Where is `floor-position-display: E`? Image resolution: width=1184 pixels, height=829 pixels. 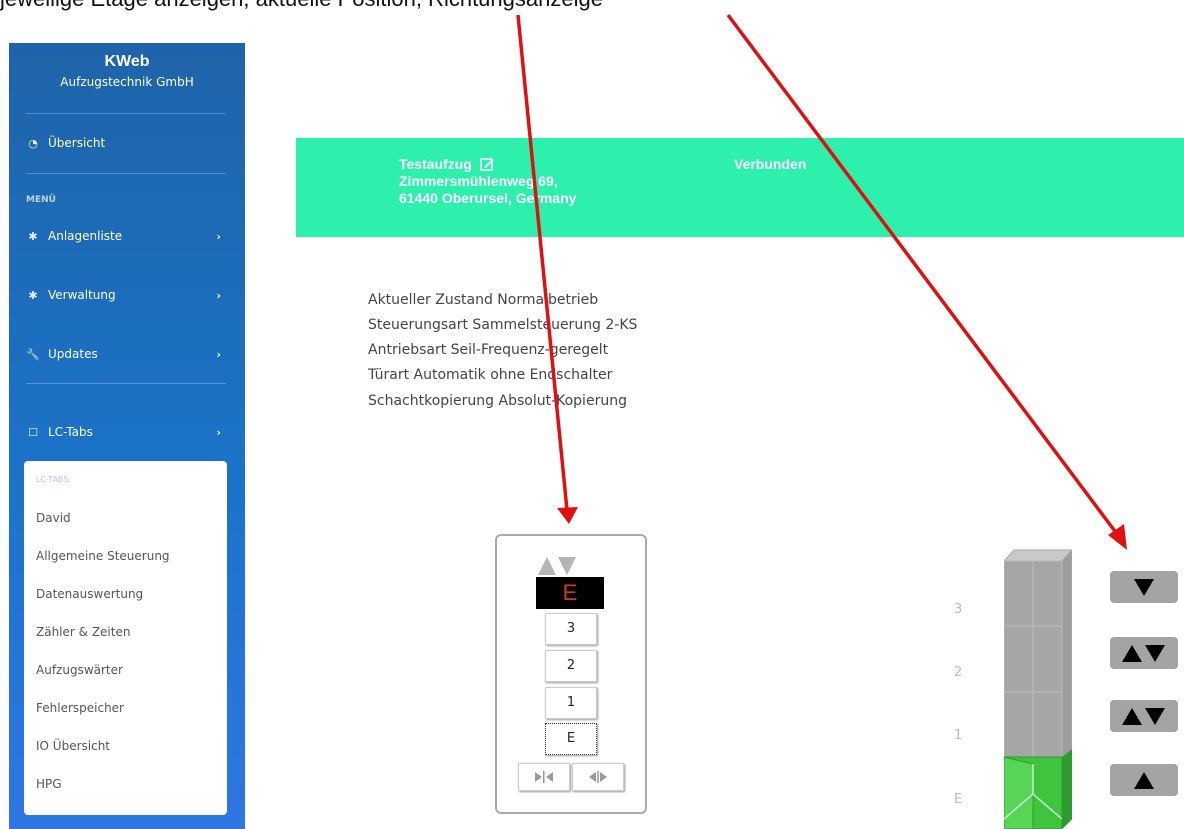 floor-position-display: E is located at coordinates (570, 593).